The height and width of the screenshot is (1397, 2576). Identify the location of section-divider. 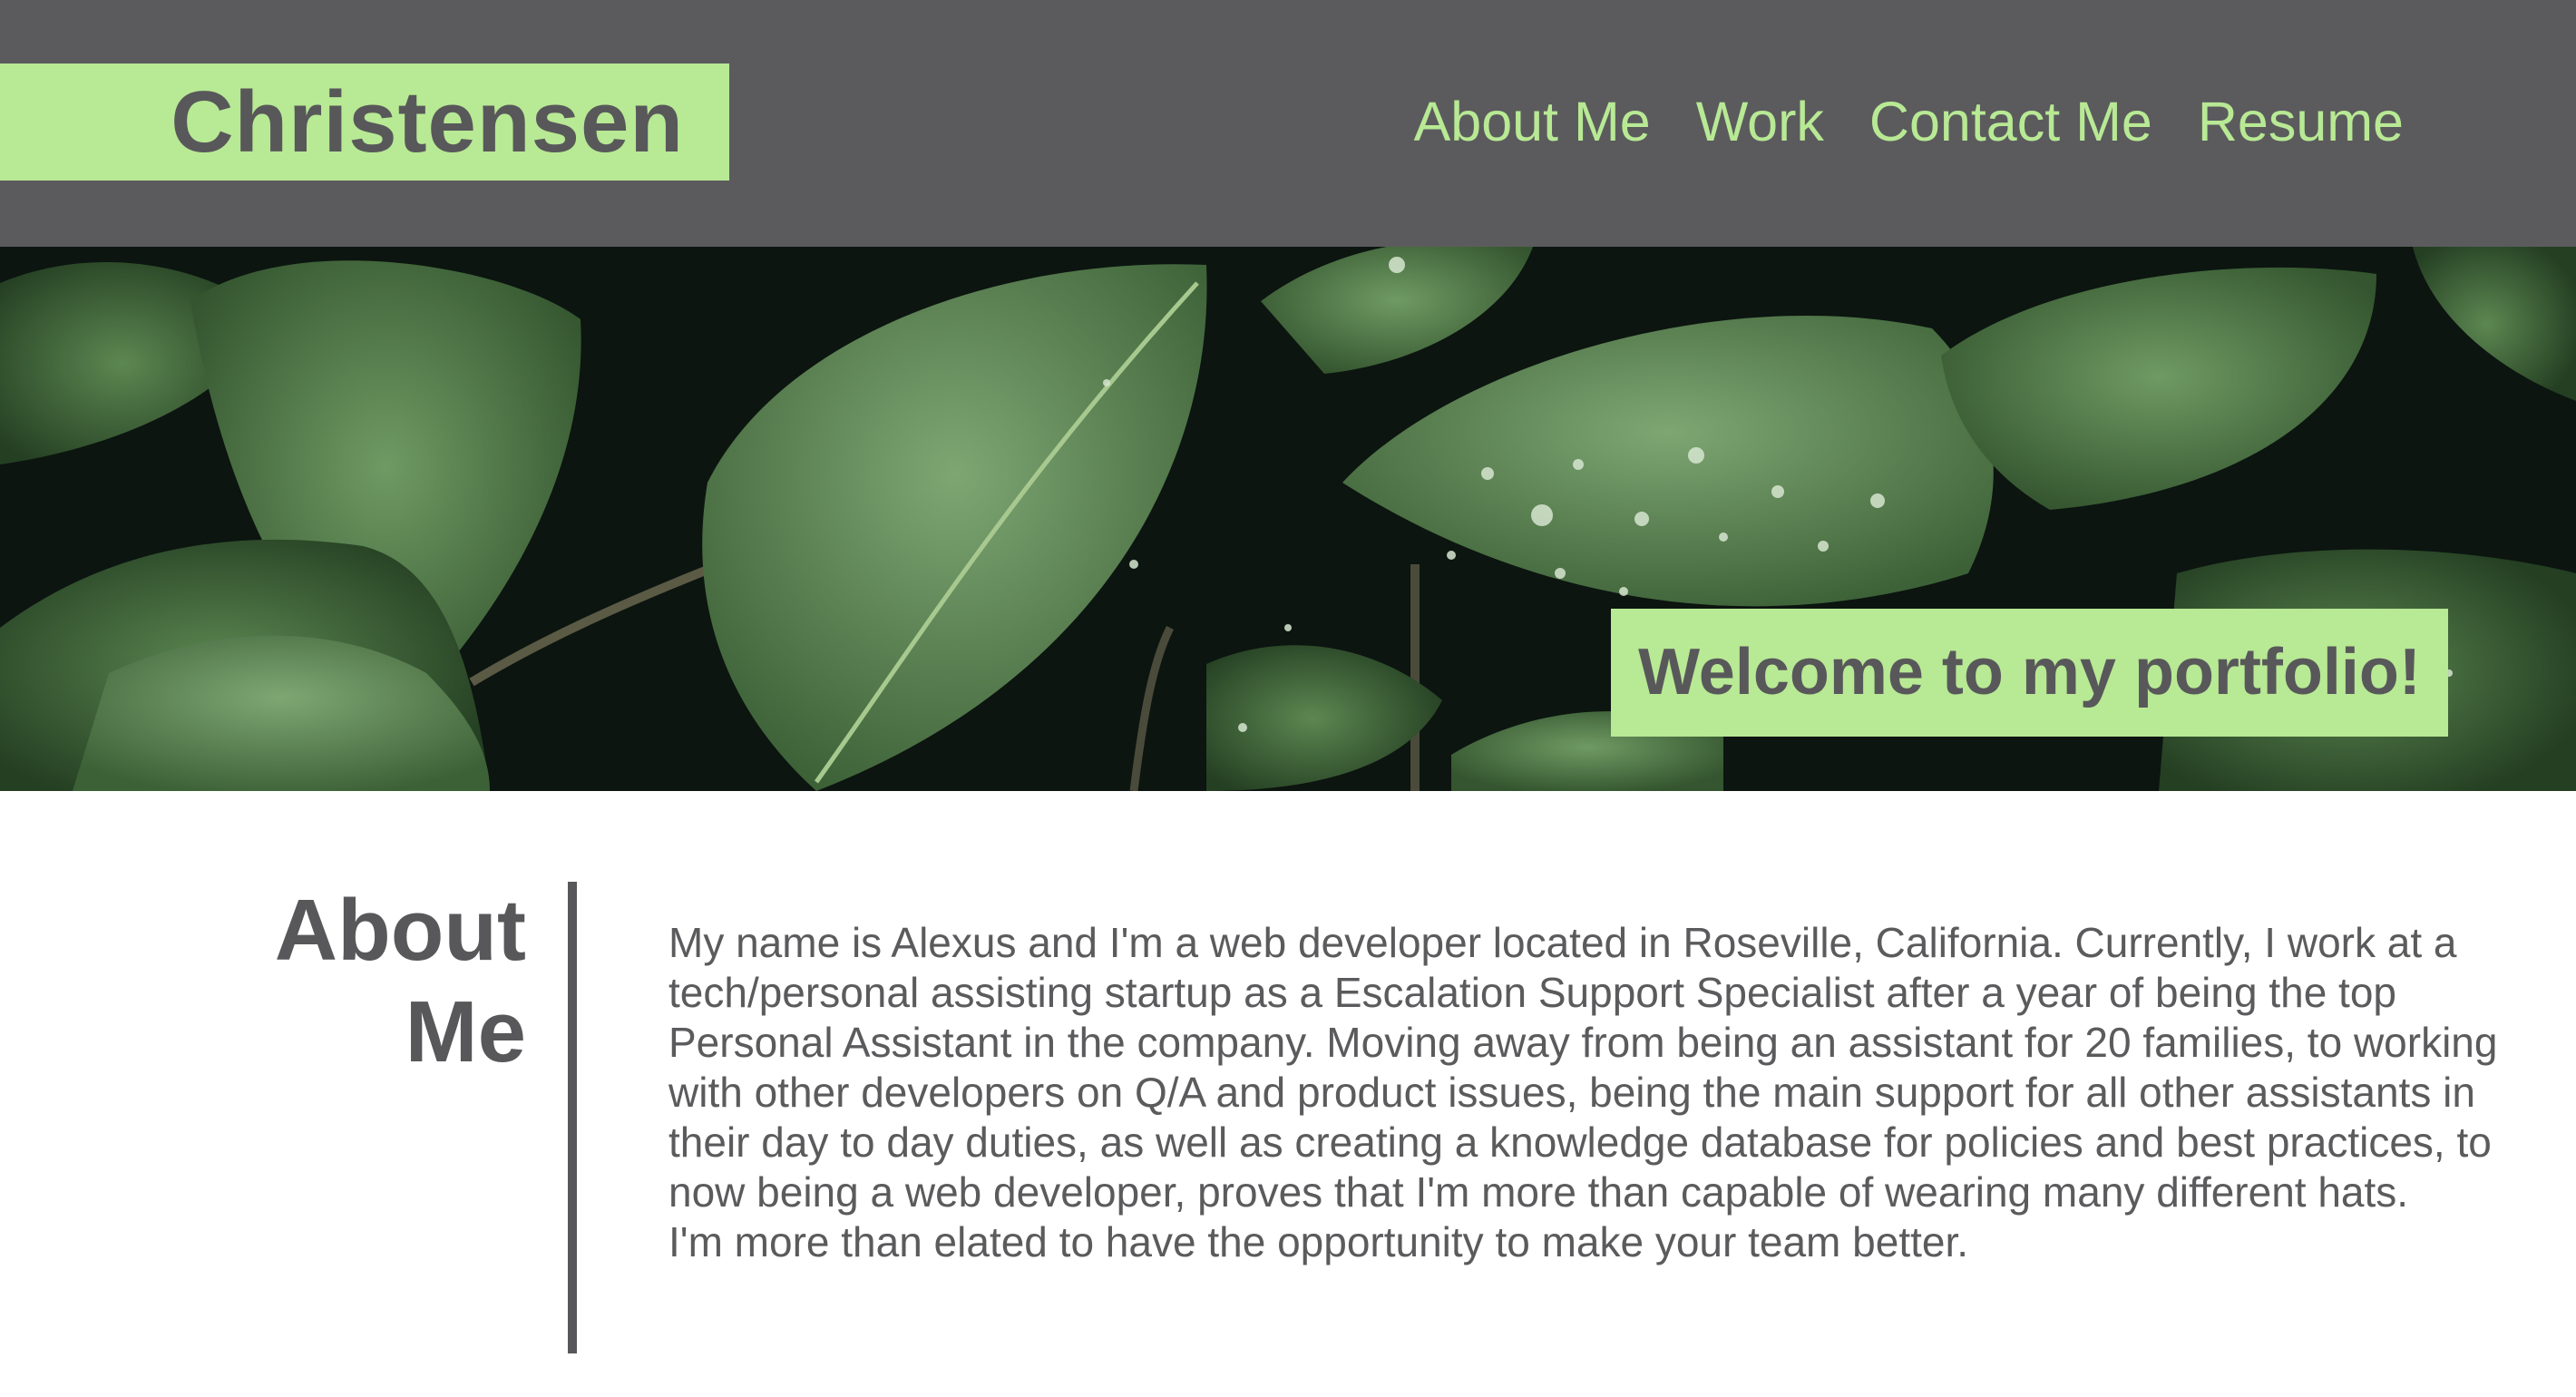
(572, 1117).